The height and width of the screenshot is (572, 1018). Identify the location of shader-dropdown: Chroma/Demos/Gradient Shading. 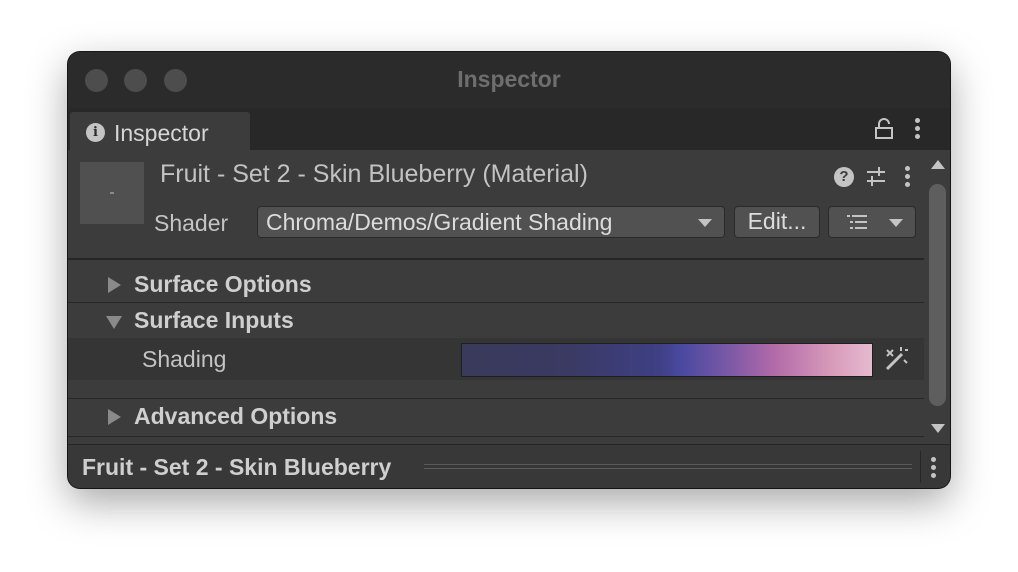
(491, 222).